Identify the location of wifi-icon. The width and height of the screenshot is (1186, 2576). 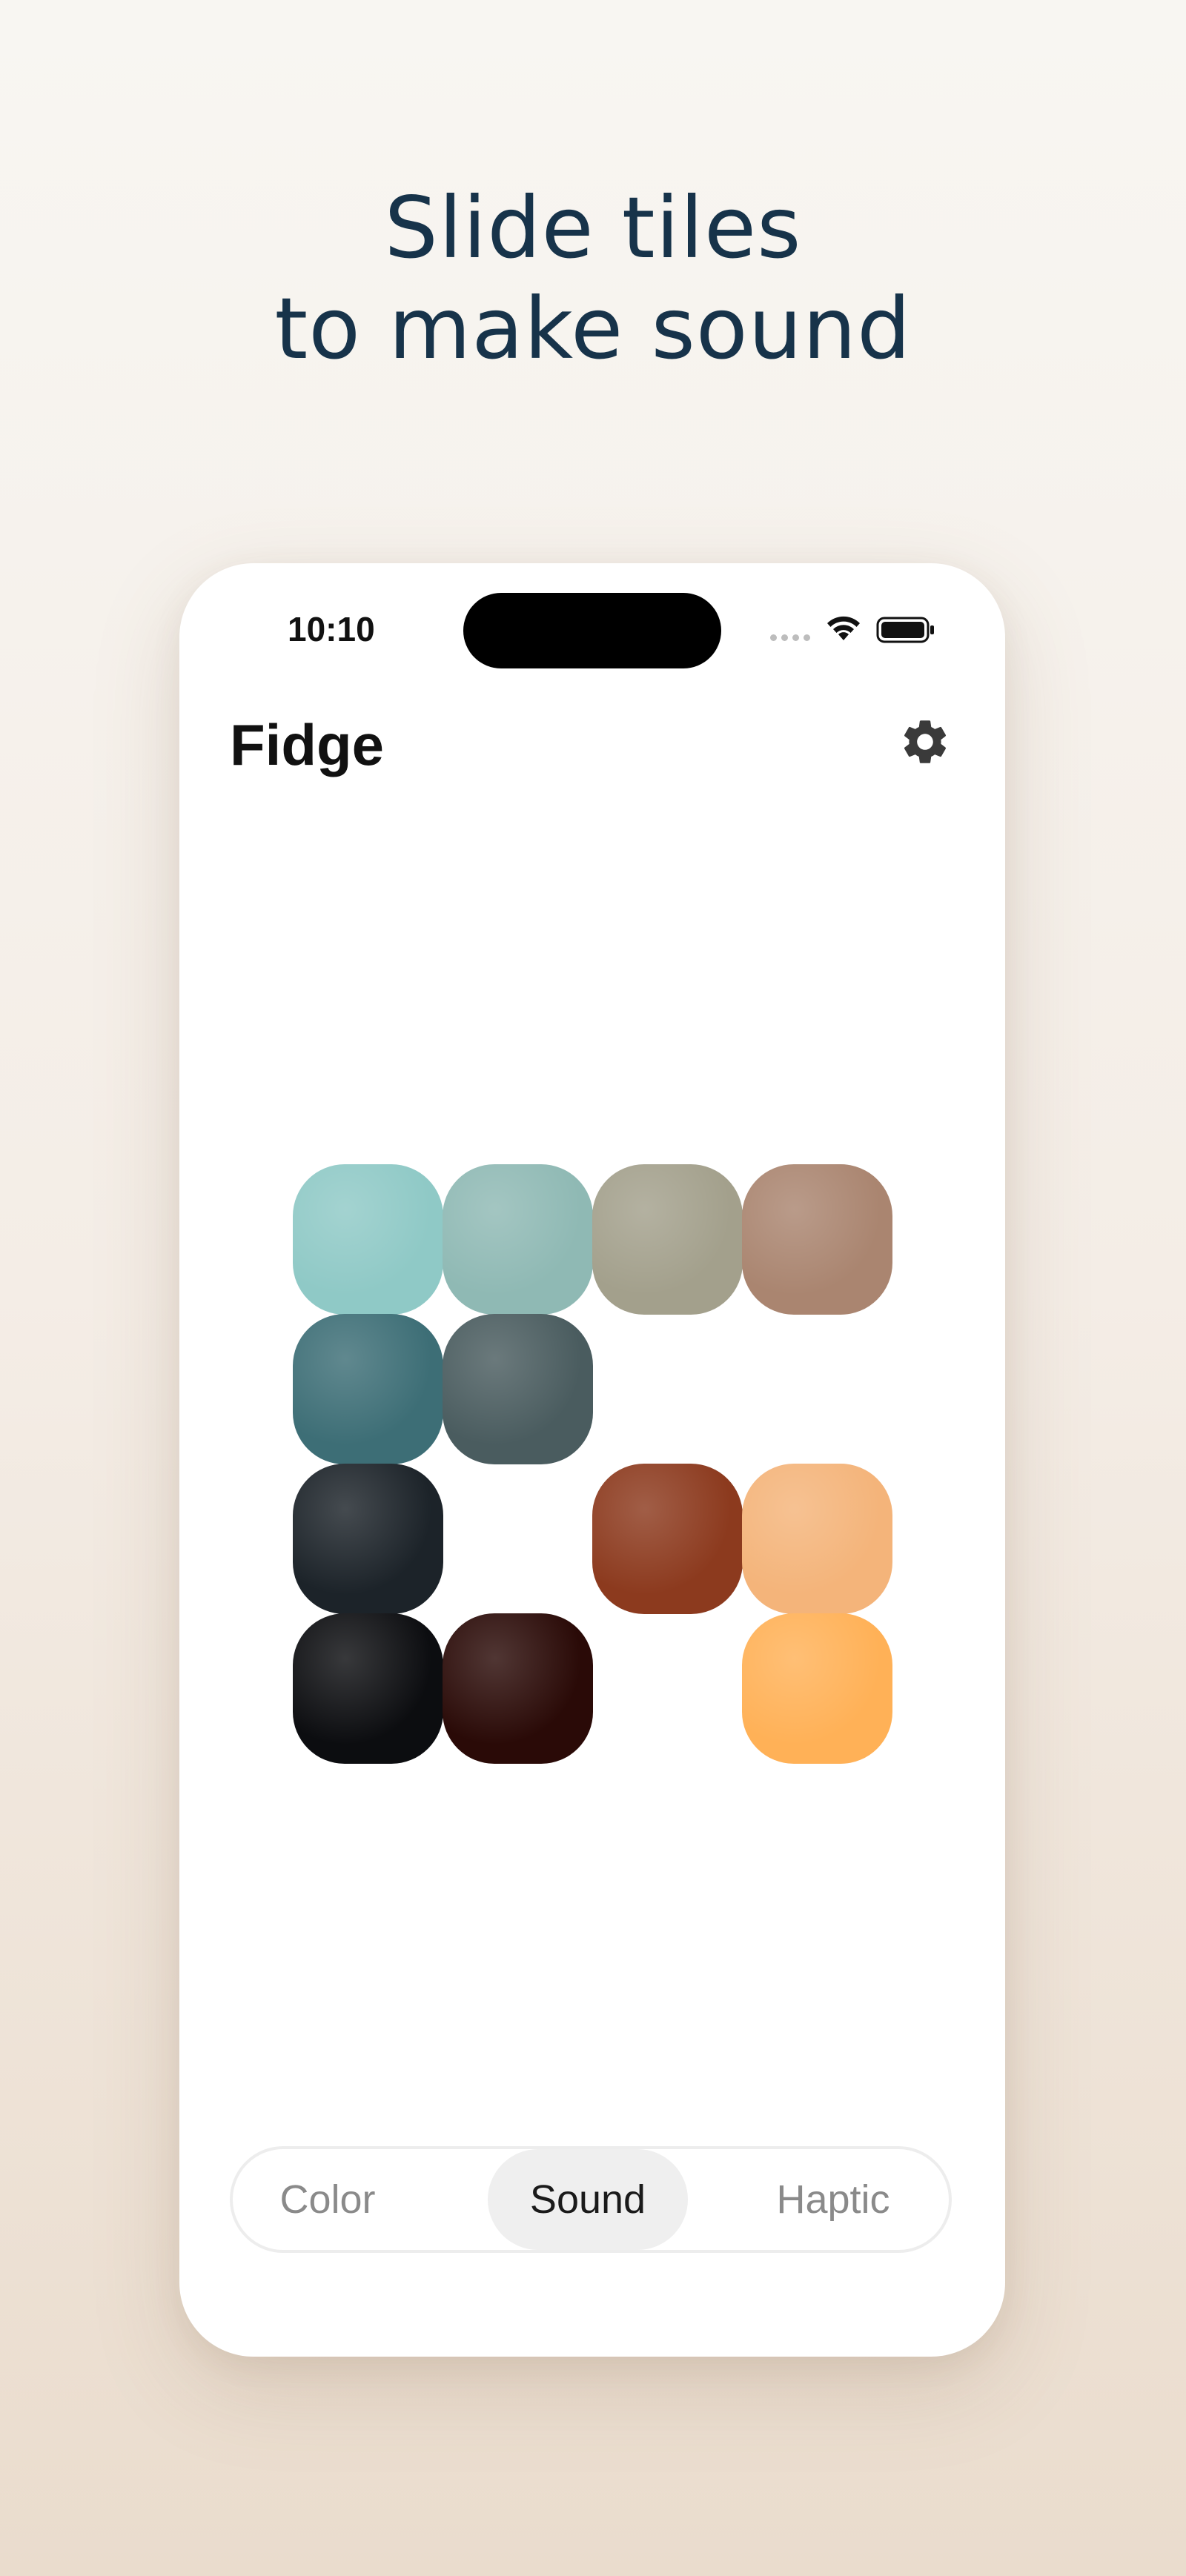
(844, 628).